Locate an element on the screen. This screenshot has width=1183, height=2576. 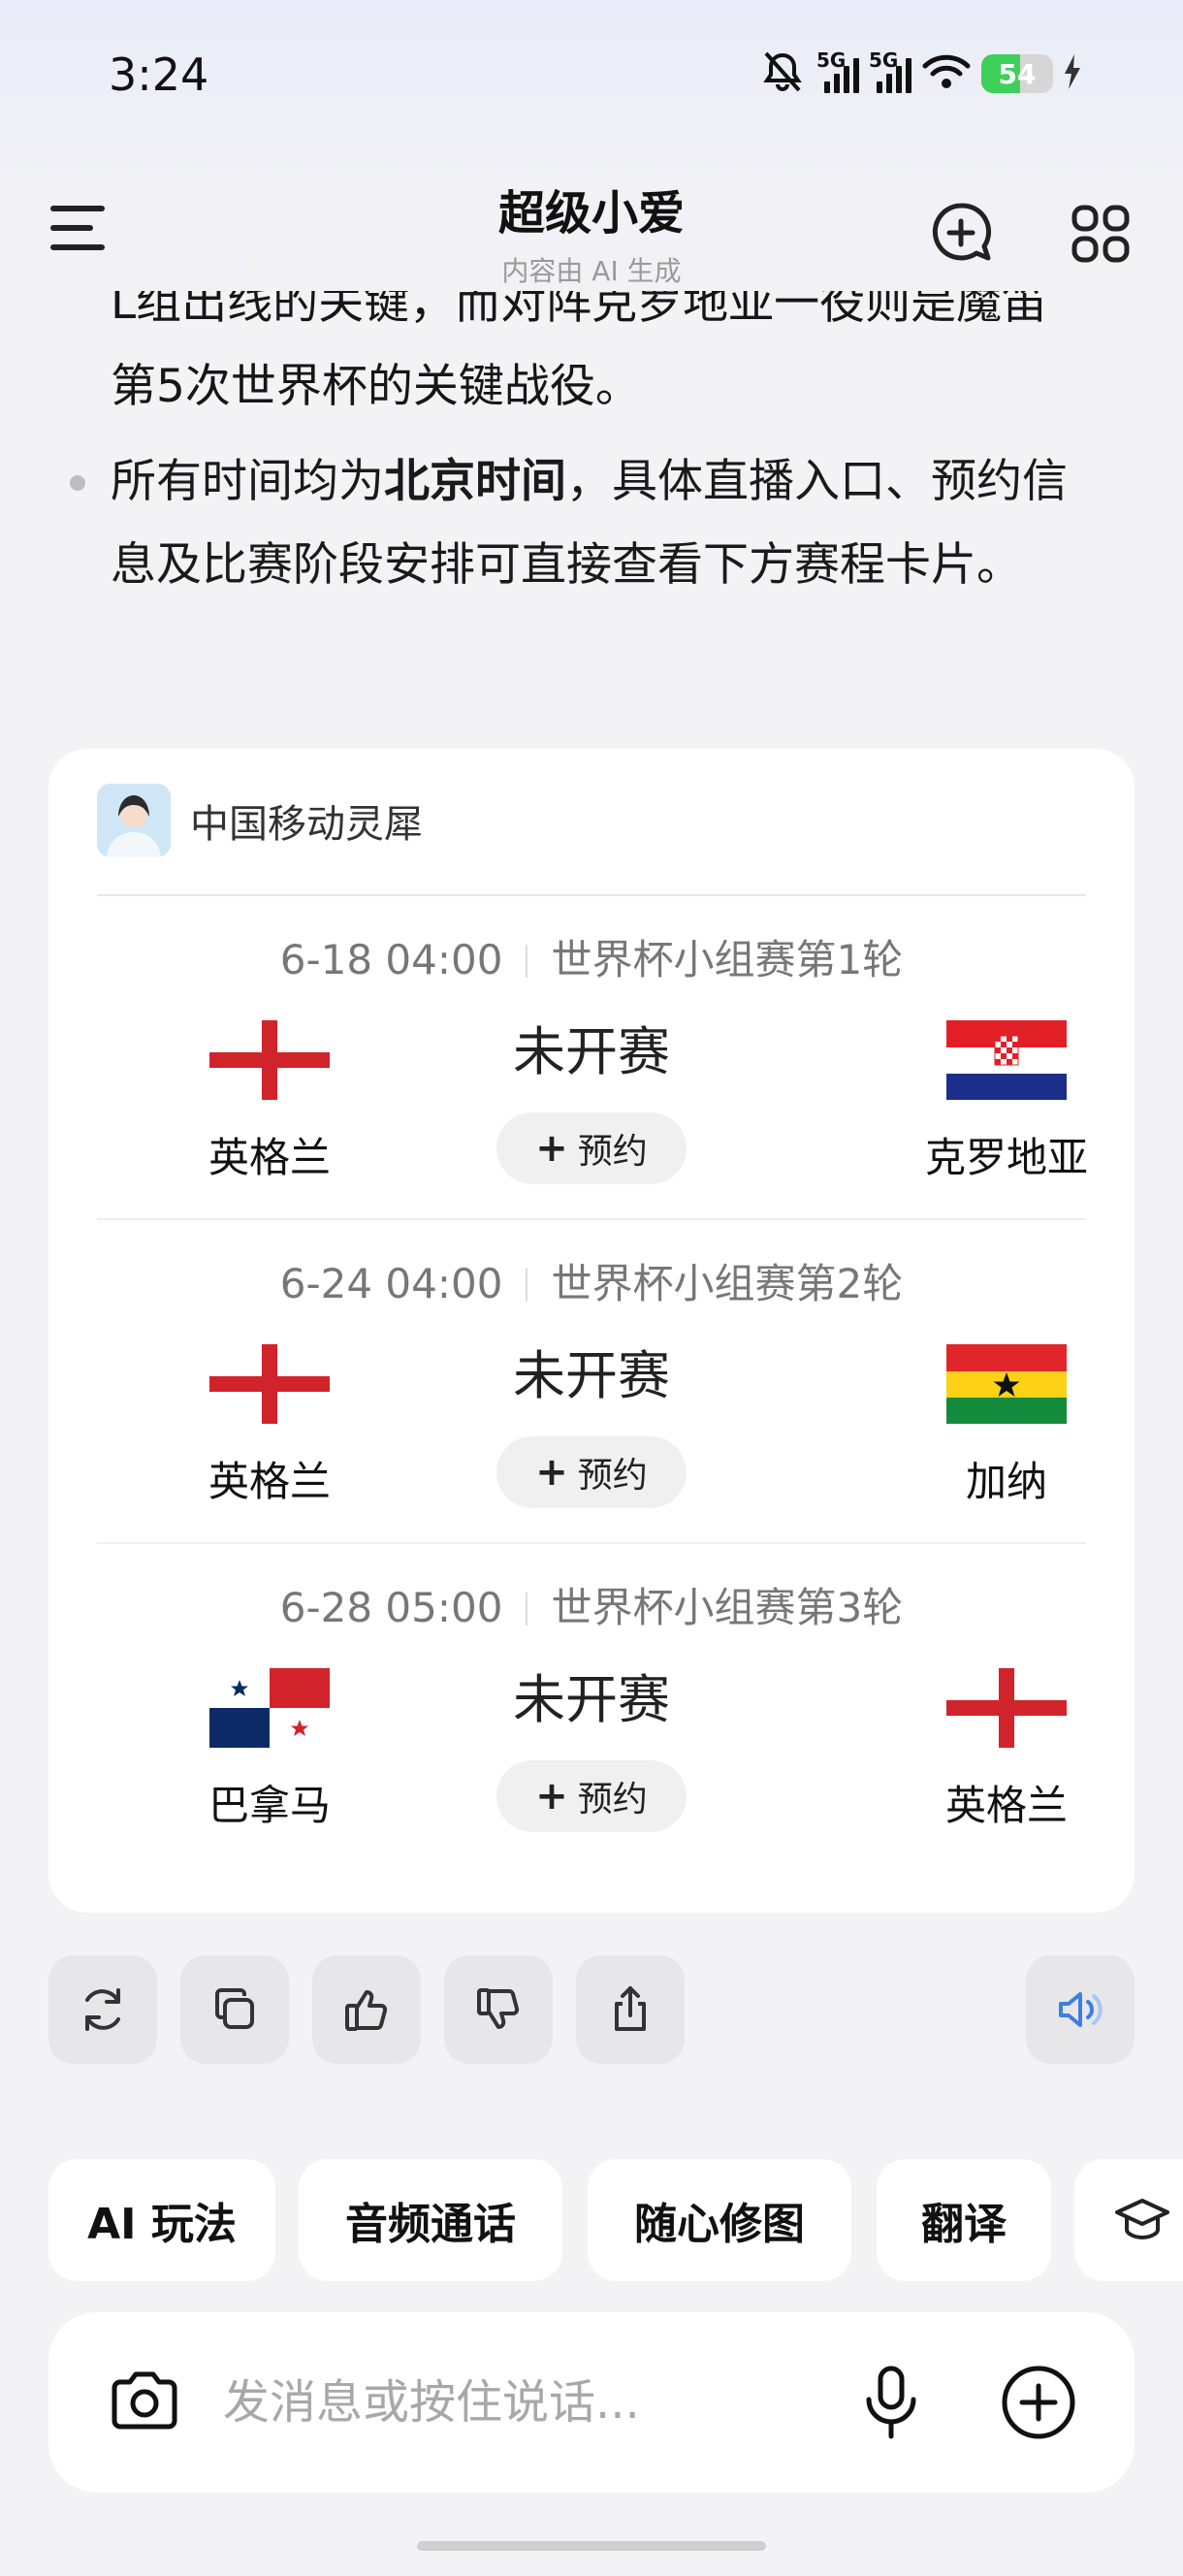
ghana-flag-icon is located at coordinates (1007, 1384).